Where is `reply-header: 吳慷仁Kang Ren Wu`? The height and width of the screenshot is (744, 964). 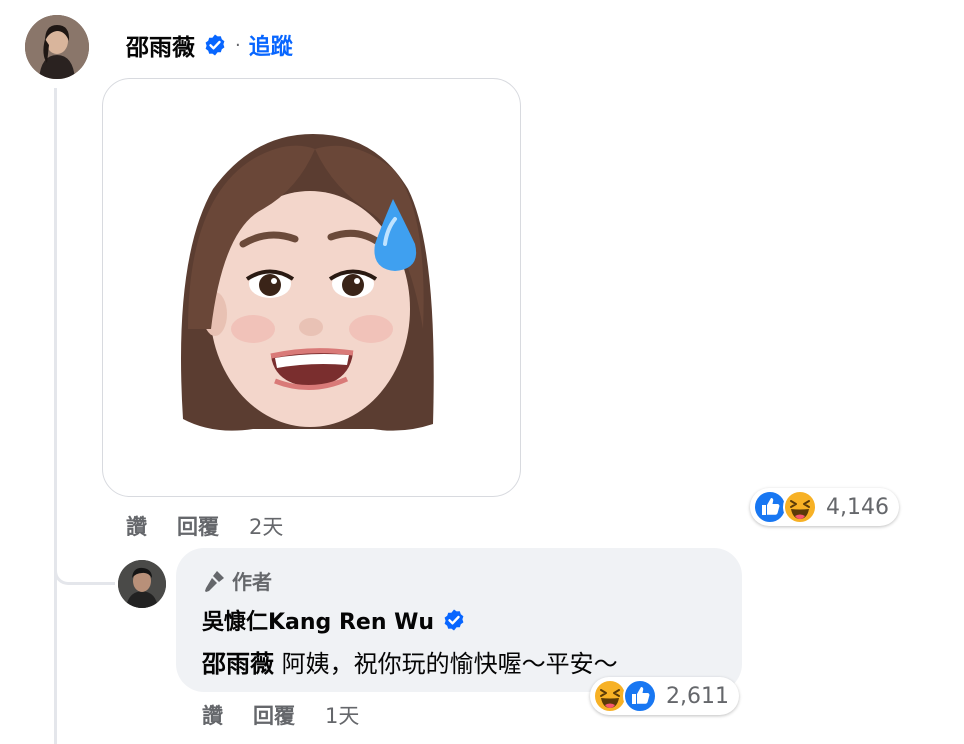 reply-header: 吳慷仁Kang Ren Wu is located at coordinates (334, 620).